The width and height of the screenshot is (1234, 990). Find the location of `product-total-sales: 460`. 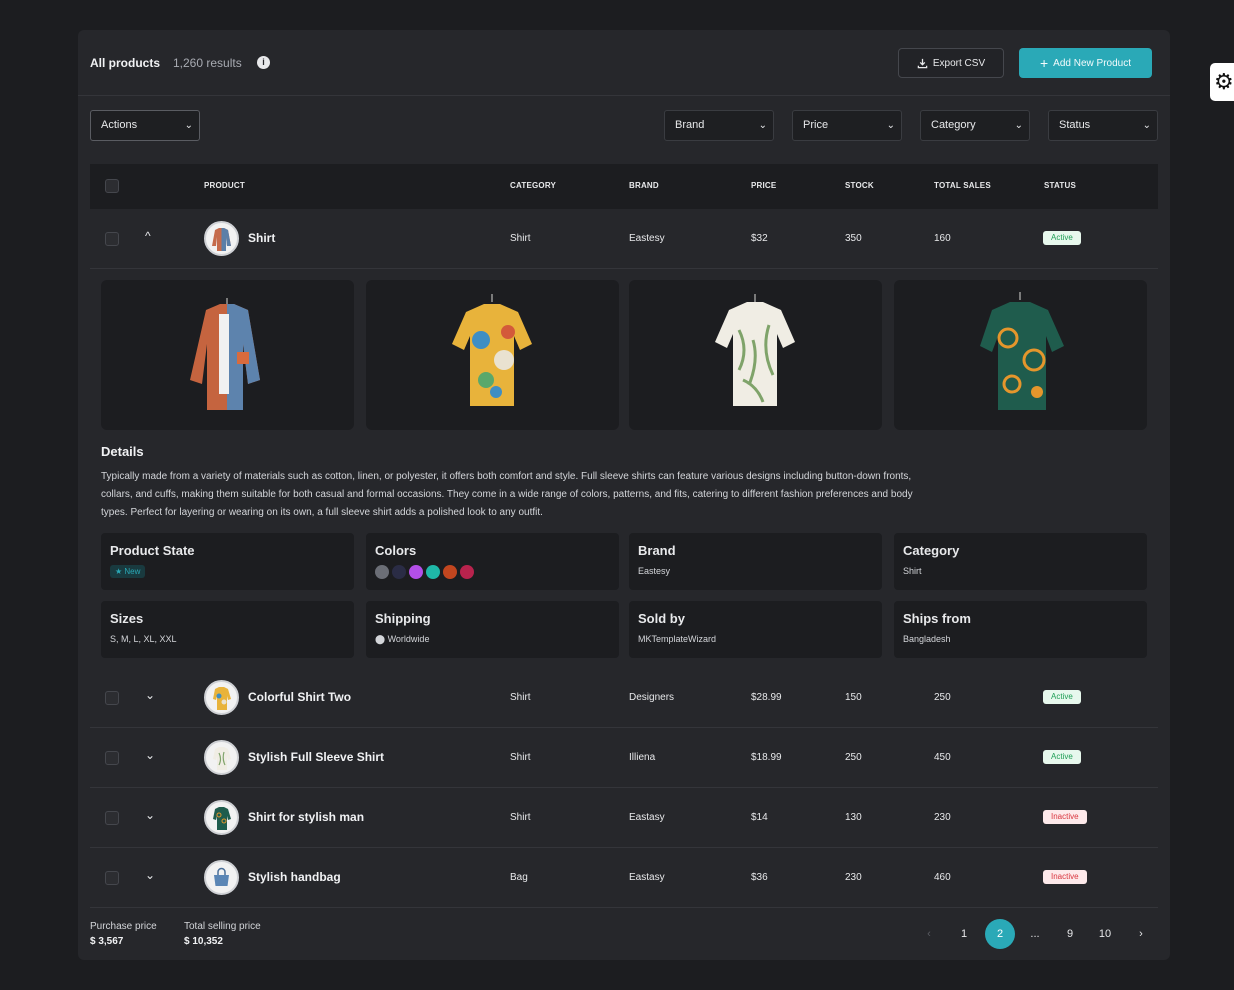

product-total-sales: 460 is located at coordinates (942, 877).